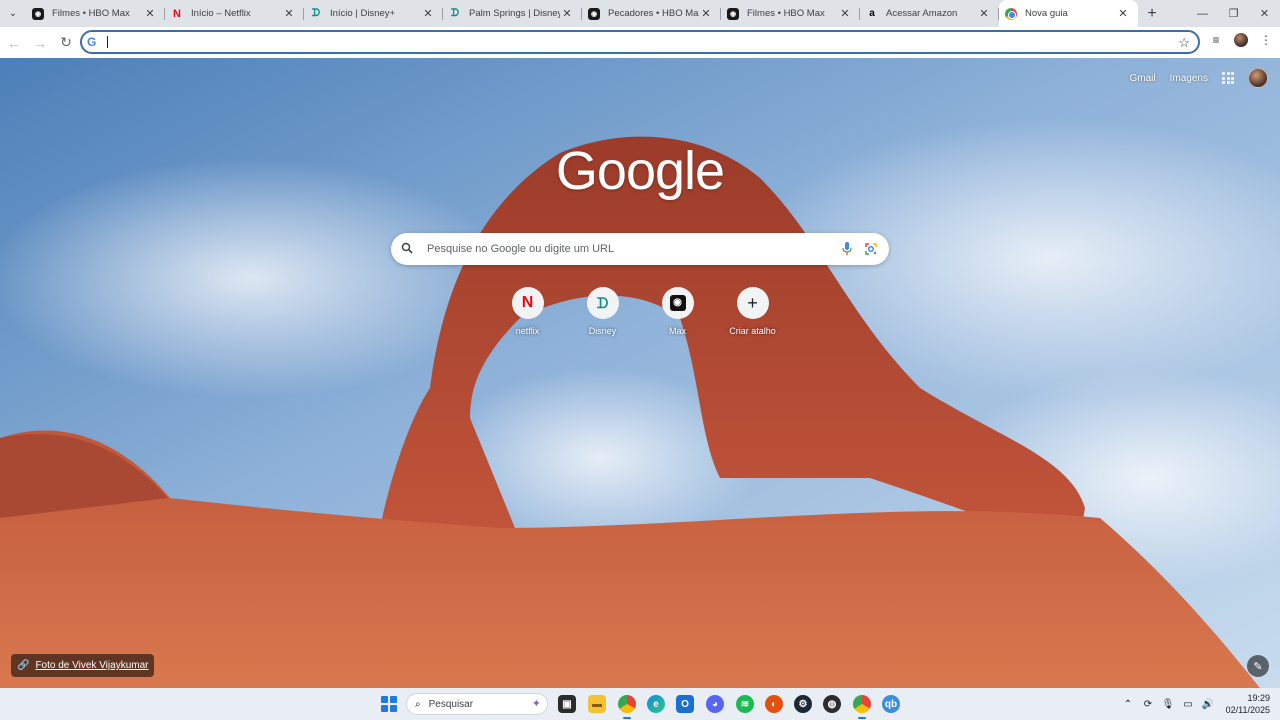 This screenshot has width=1280, height=720. Describe the element at coordinates (602, 311) in the screenshot. I see `shortcut-disney: ᗪ Disney` at that location.